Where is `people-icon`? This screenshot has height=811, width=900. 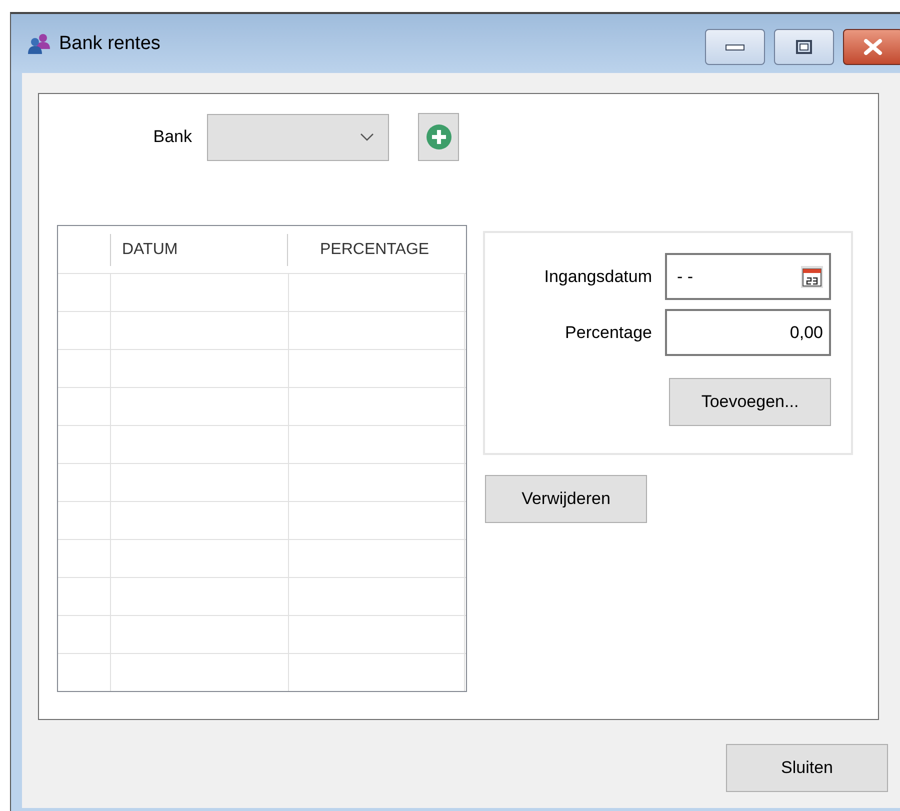
people-icon is located at coordinates (39, 43).